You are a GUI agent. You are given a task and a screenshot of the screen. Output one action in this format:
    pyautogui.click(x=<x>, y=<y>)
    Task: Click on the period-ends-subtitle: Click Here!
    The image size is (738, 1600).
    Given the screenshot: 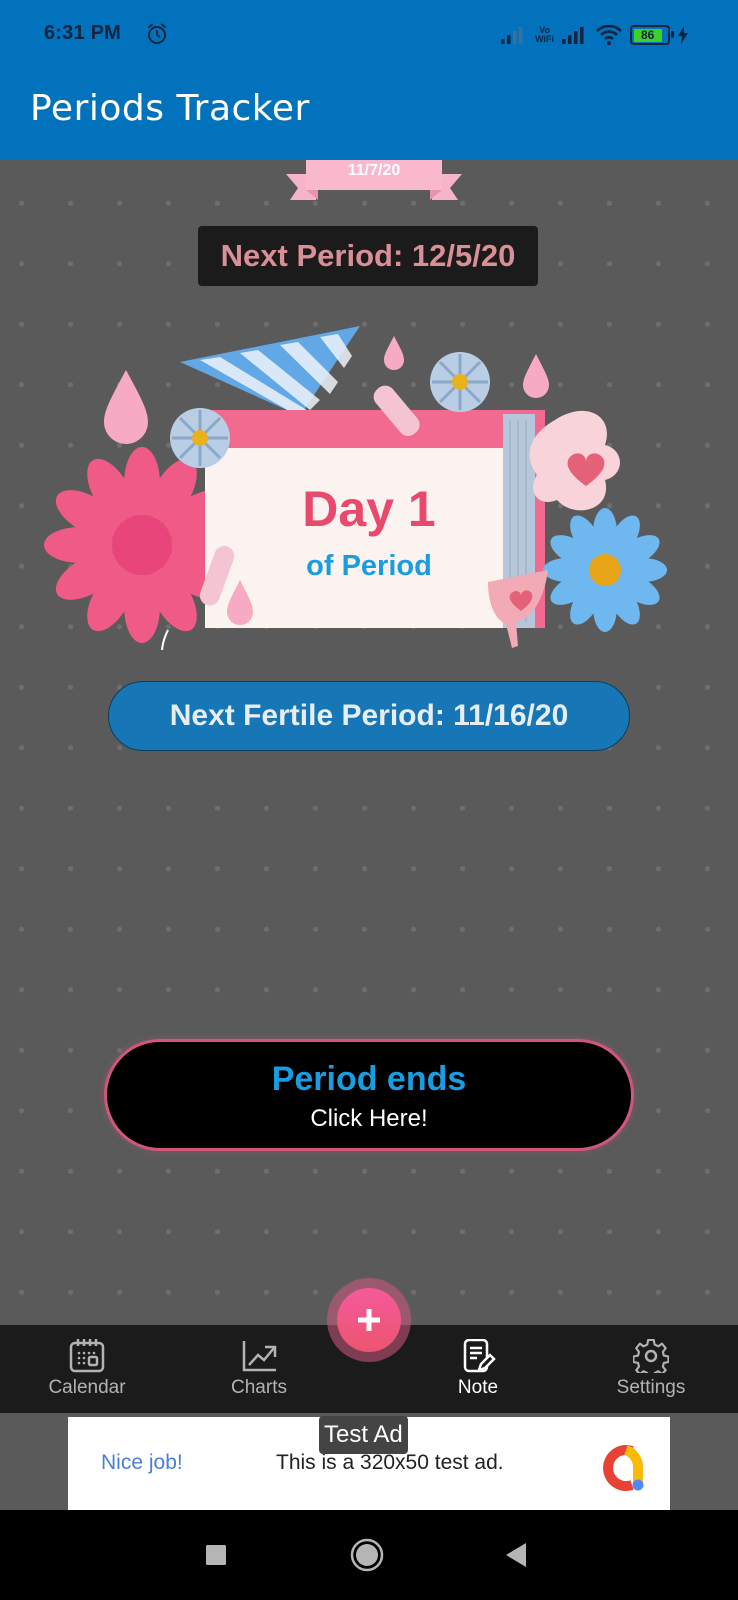 What is the action you would take?
    pyautogui.click(x=369, y=1118)
    